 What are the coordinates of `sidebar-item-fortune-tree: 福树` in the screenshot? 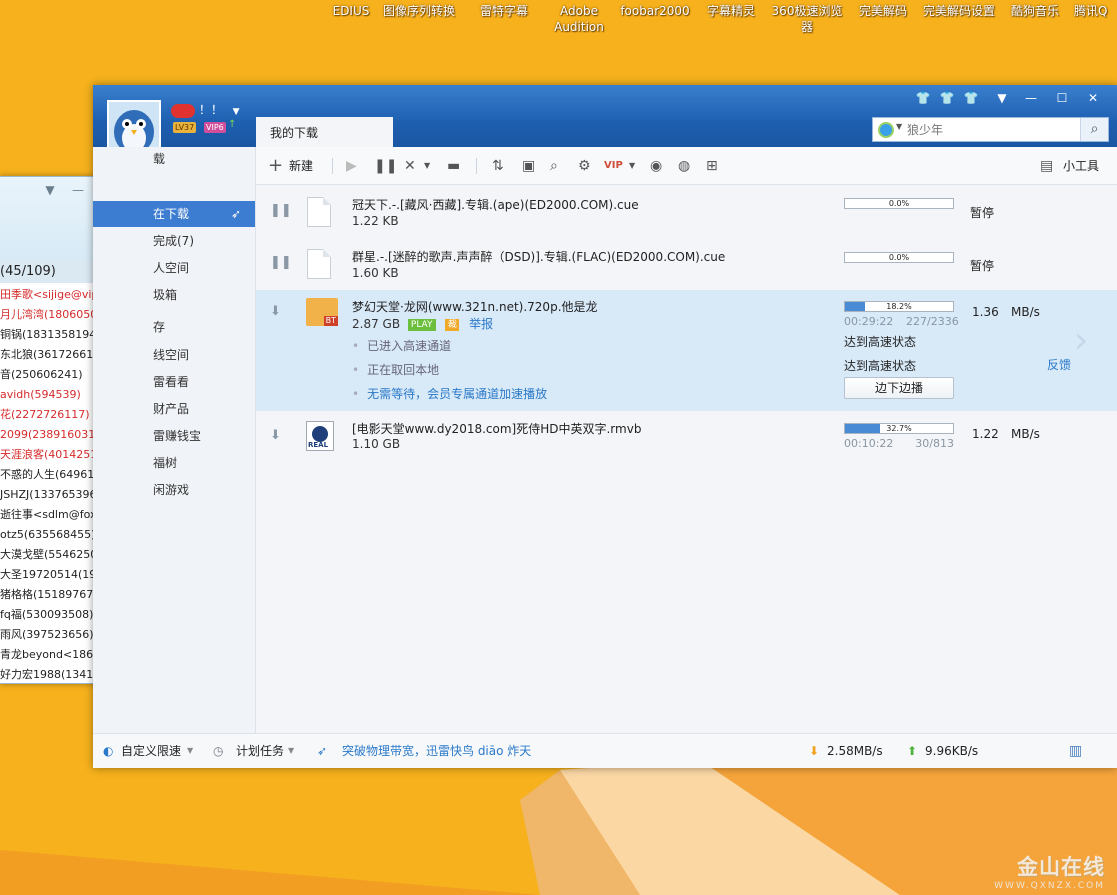 It's located at (174, 463).